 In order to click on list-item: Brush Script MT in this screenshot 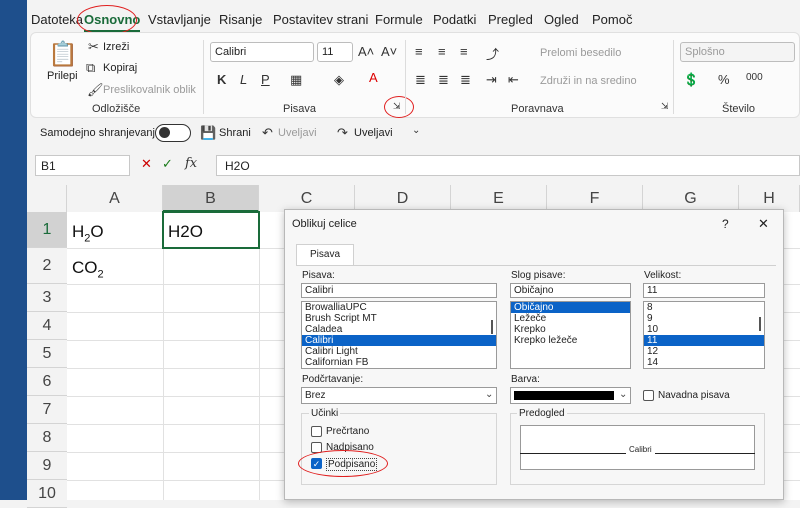, I will do `click(399, 318)`.